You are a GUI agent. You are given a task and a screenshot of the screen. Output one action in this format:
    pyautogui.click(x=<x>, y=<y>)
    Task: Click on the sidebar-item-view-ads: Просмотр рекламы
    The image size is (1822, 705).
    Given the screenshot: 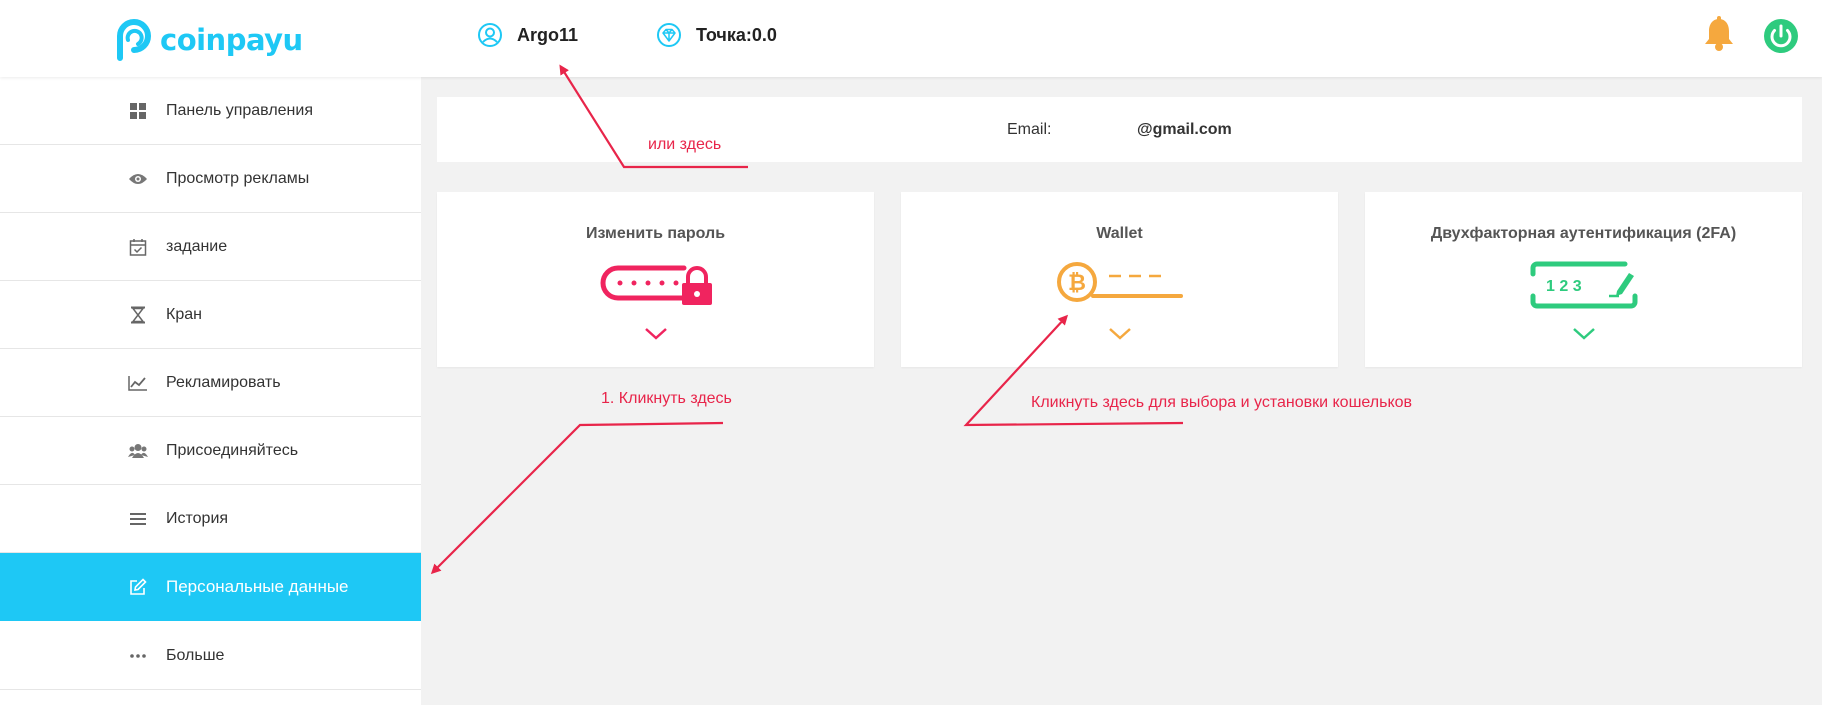 What is the action you would take?
    pyautogui.click(x=210, y=179)
    